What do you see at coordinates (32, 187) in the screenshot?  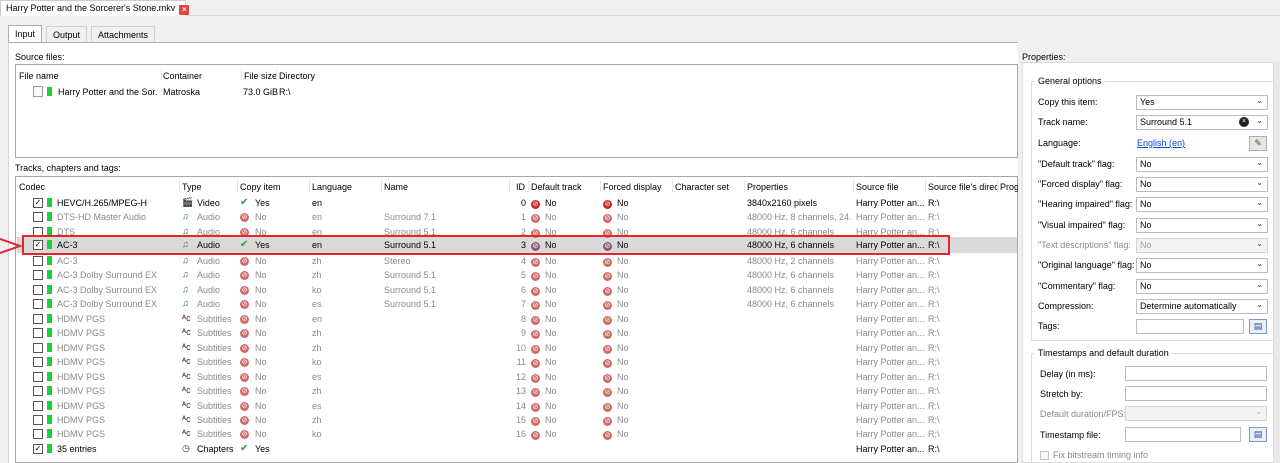 I see `col-codec: Codec` at bounding box center [32, 187].